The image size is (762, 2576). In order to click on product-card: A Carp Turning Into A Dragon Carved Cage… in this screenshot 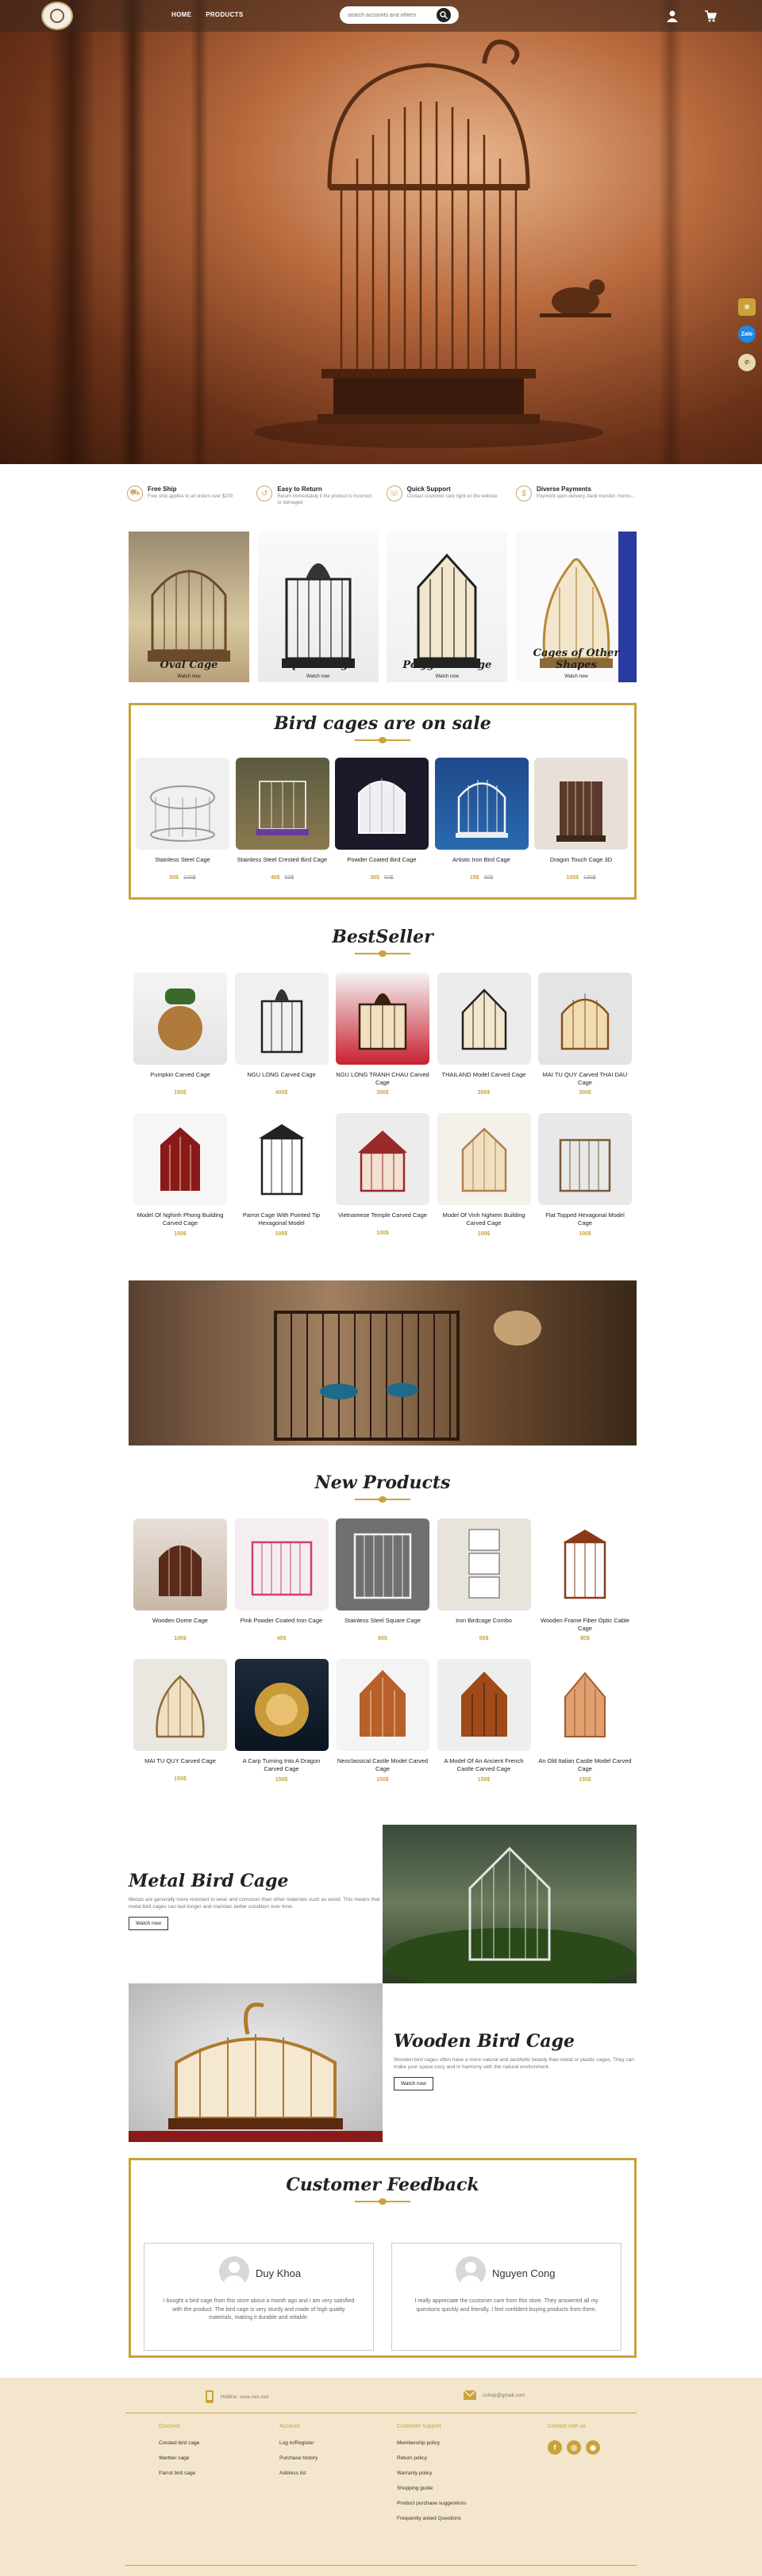, I will do `click(281, 1721)`.